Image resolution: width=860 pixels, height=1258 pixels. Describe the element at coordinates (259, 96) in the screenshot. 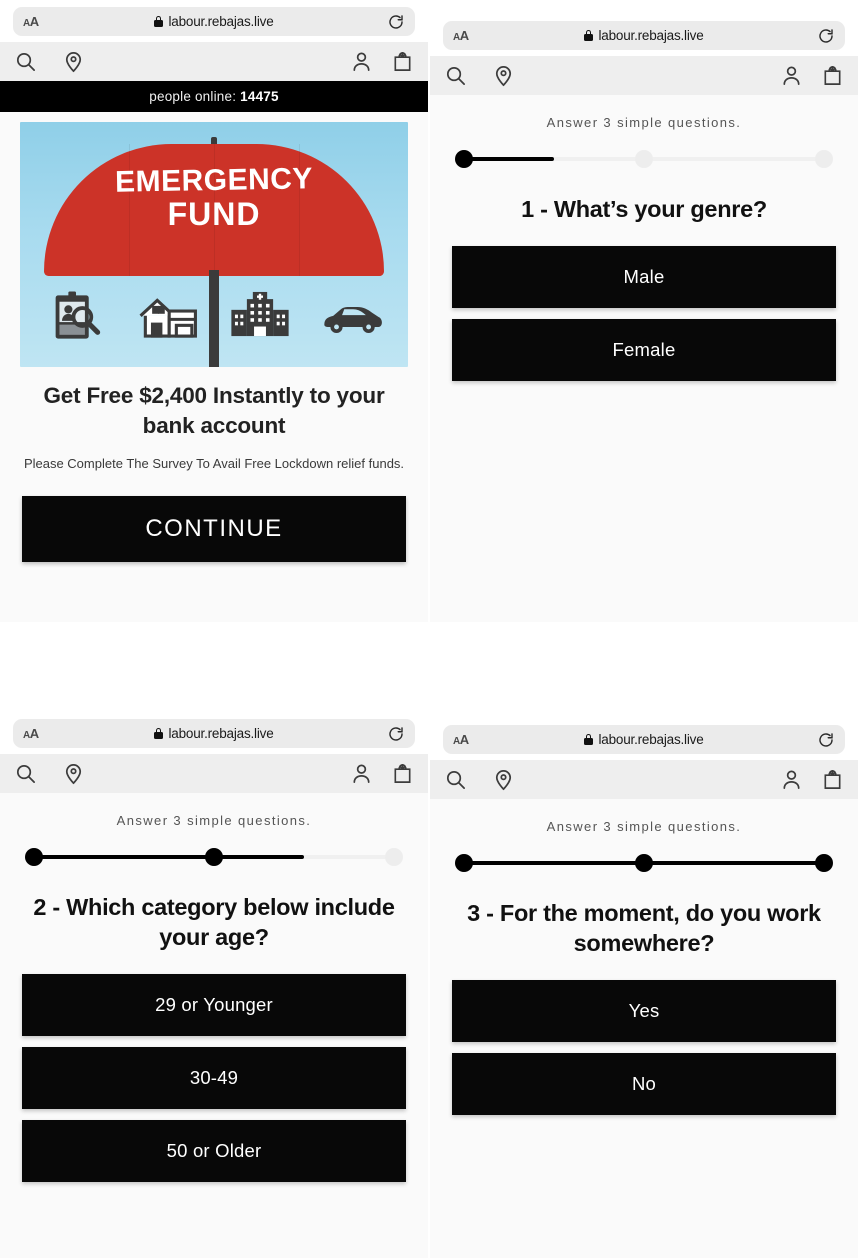

I see `ticker-count: 14475` at that location.